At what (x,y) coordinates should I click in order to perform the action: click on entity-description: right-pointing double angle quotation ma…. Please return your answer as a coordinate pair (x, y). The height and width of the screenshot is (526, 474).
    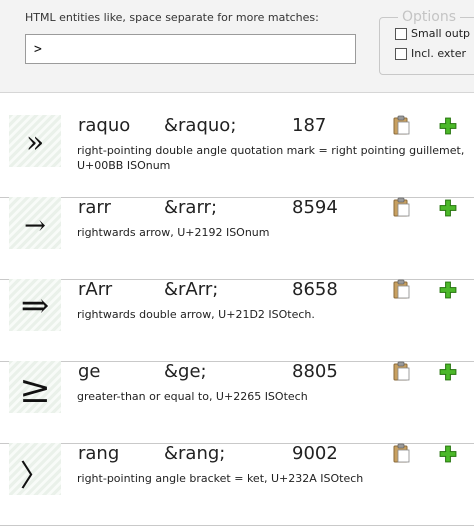
    Looking at the image, I should click on (271, 158).